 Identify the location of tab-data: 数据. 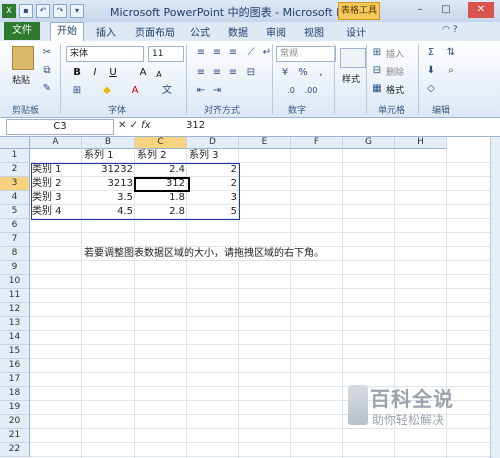
(238, 31).